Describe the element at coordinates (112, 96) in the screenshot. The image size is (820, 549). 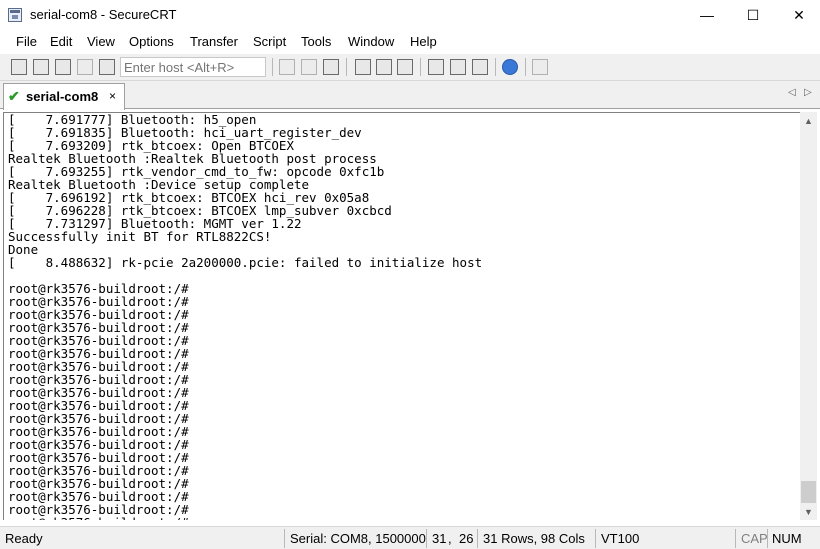
I see `tab-close-icon: ×` at that location.